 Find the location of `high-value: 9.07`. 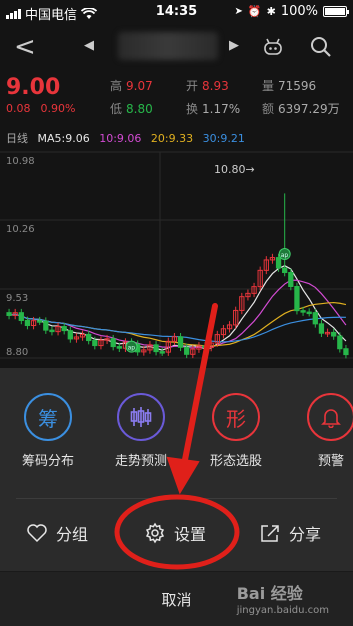

high-value: 9.07 is located at coordinates (139, 86).